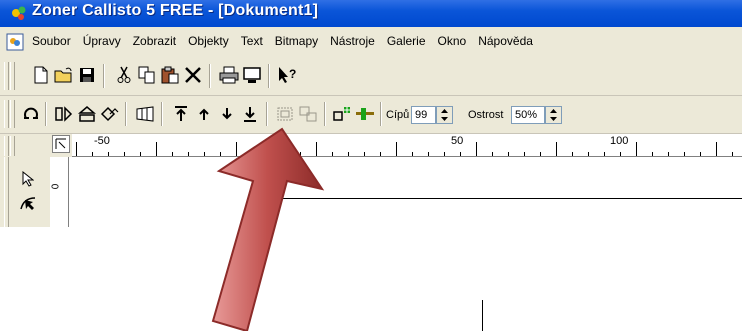  Describe the element at coordinates (252, 41) in the screenshot. I see `menu-text: Text` at that location.